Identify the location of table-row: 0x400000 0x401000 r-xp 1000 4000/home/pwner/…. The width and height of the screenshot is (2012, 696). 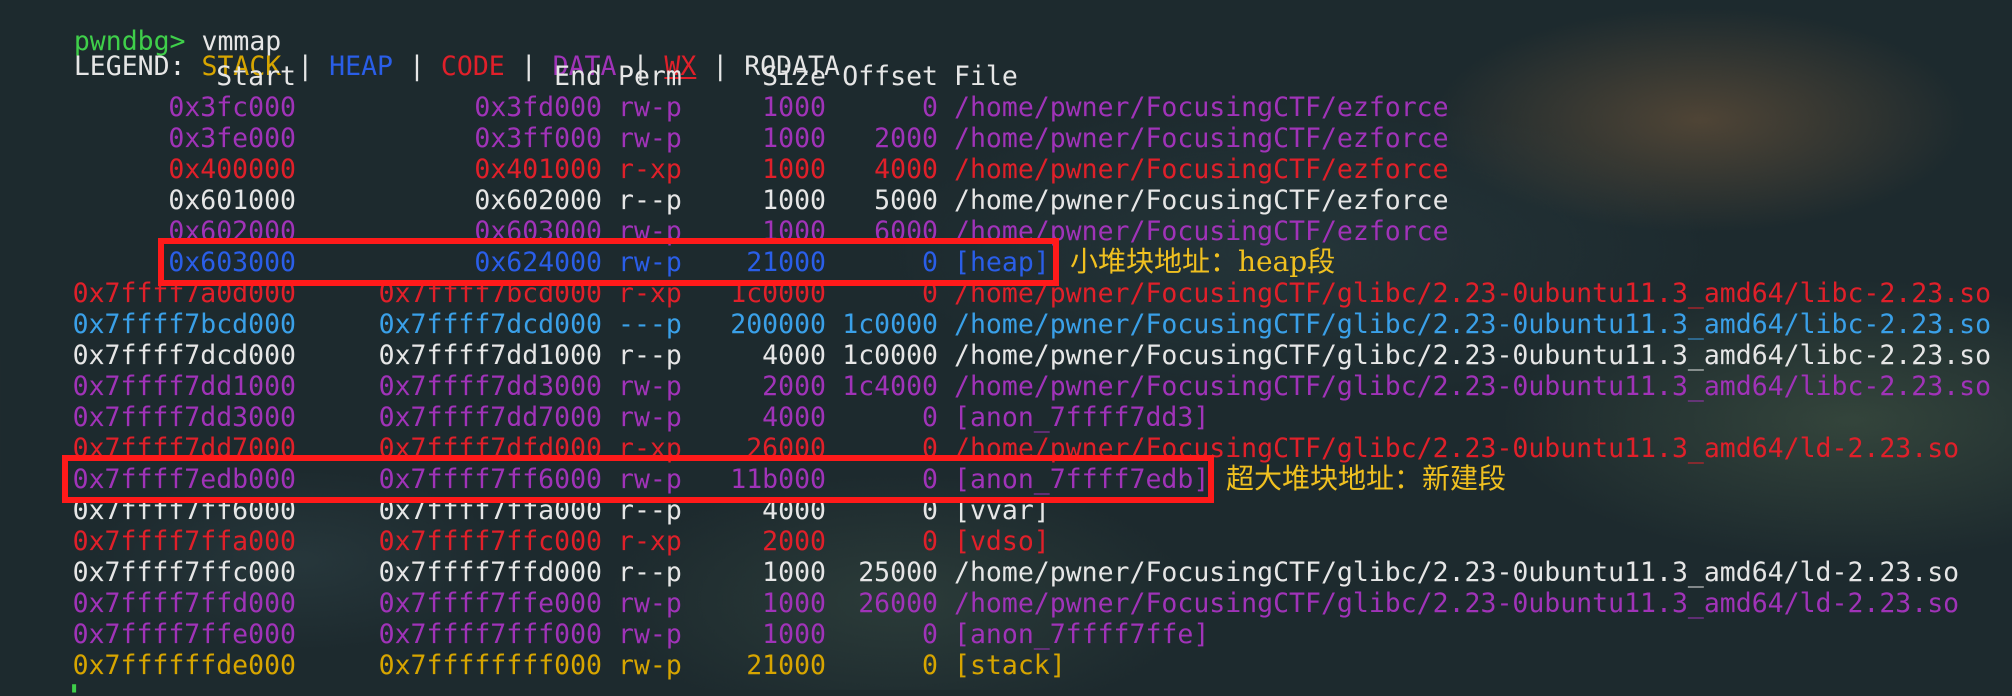
(1006, 169).